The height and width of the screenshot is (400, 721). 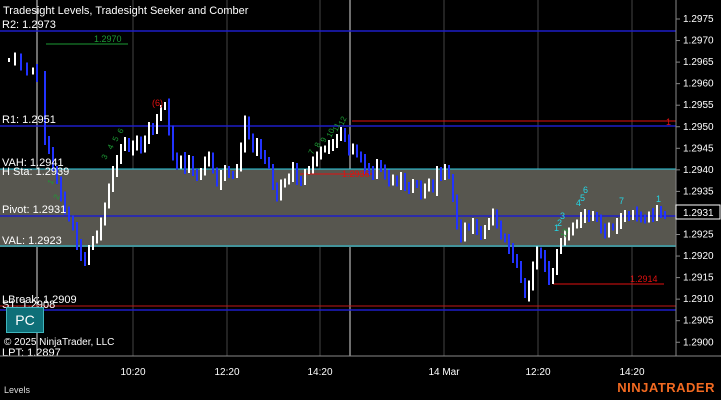 What do you see at coordinates (698, 127) in the screenshot?
I see `price-tick-label: 1.2950` at bounding box center [698, 127].